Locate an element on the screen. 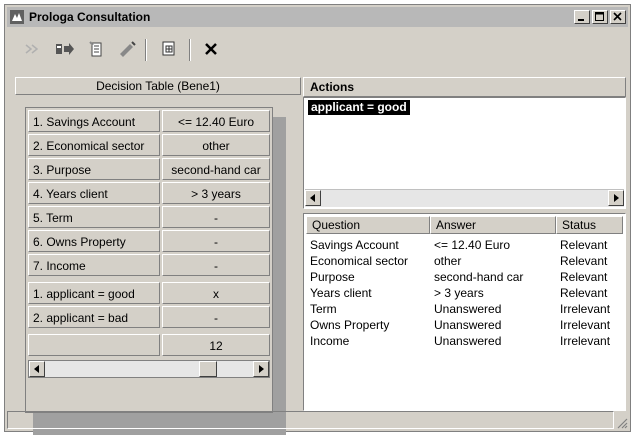 The width and height of the screenshot is (637, 436). empty-cell is located at coordinates (94, 345).